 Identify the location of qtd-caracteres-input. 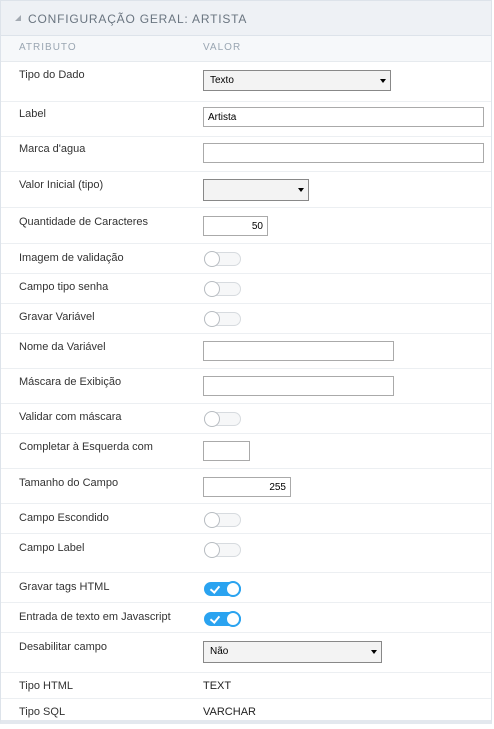
(235, 226).